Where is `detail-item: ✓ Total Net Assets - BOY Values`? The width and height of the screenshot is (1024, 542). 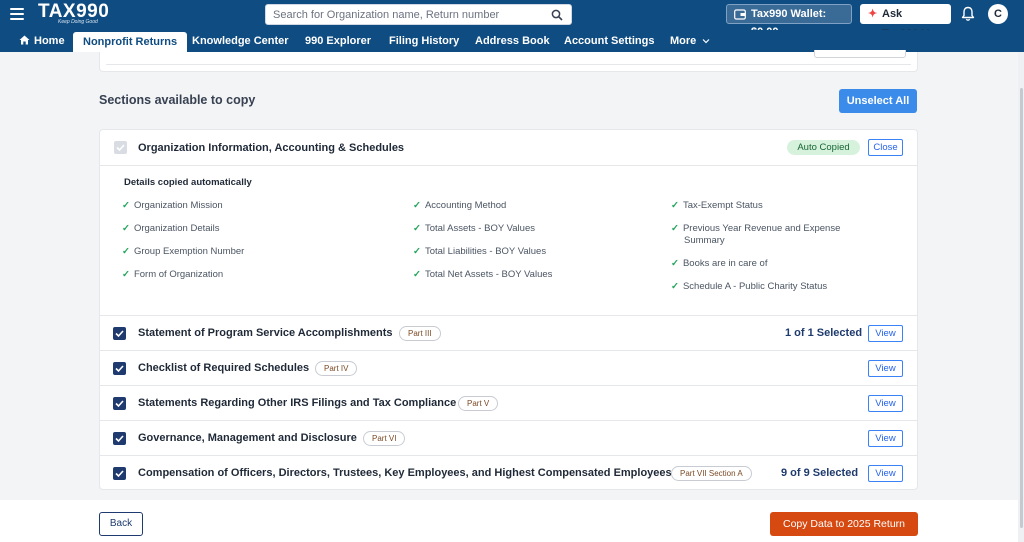 detail-item: ✓ Total Net Assets - BOY Values is located at coordinates (482, 275).